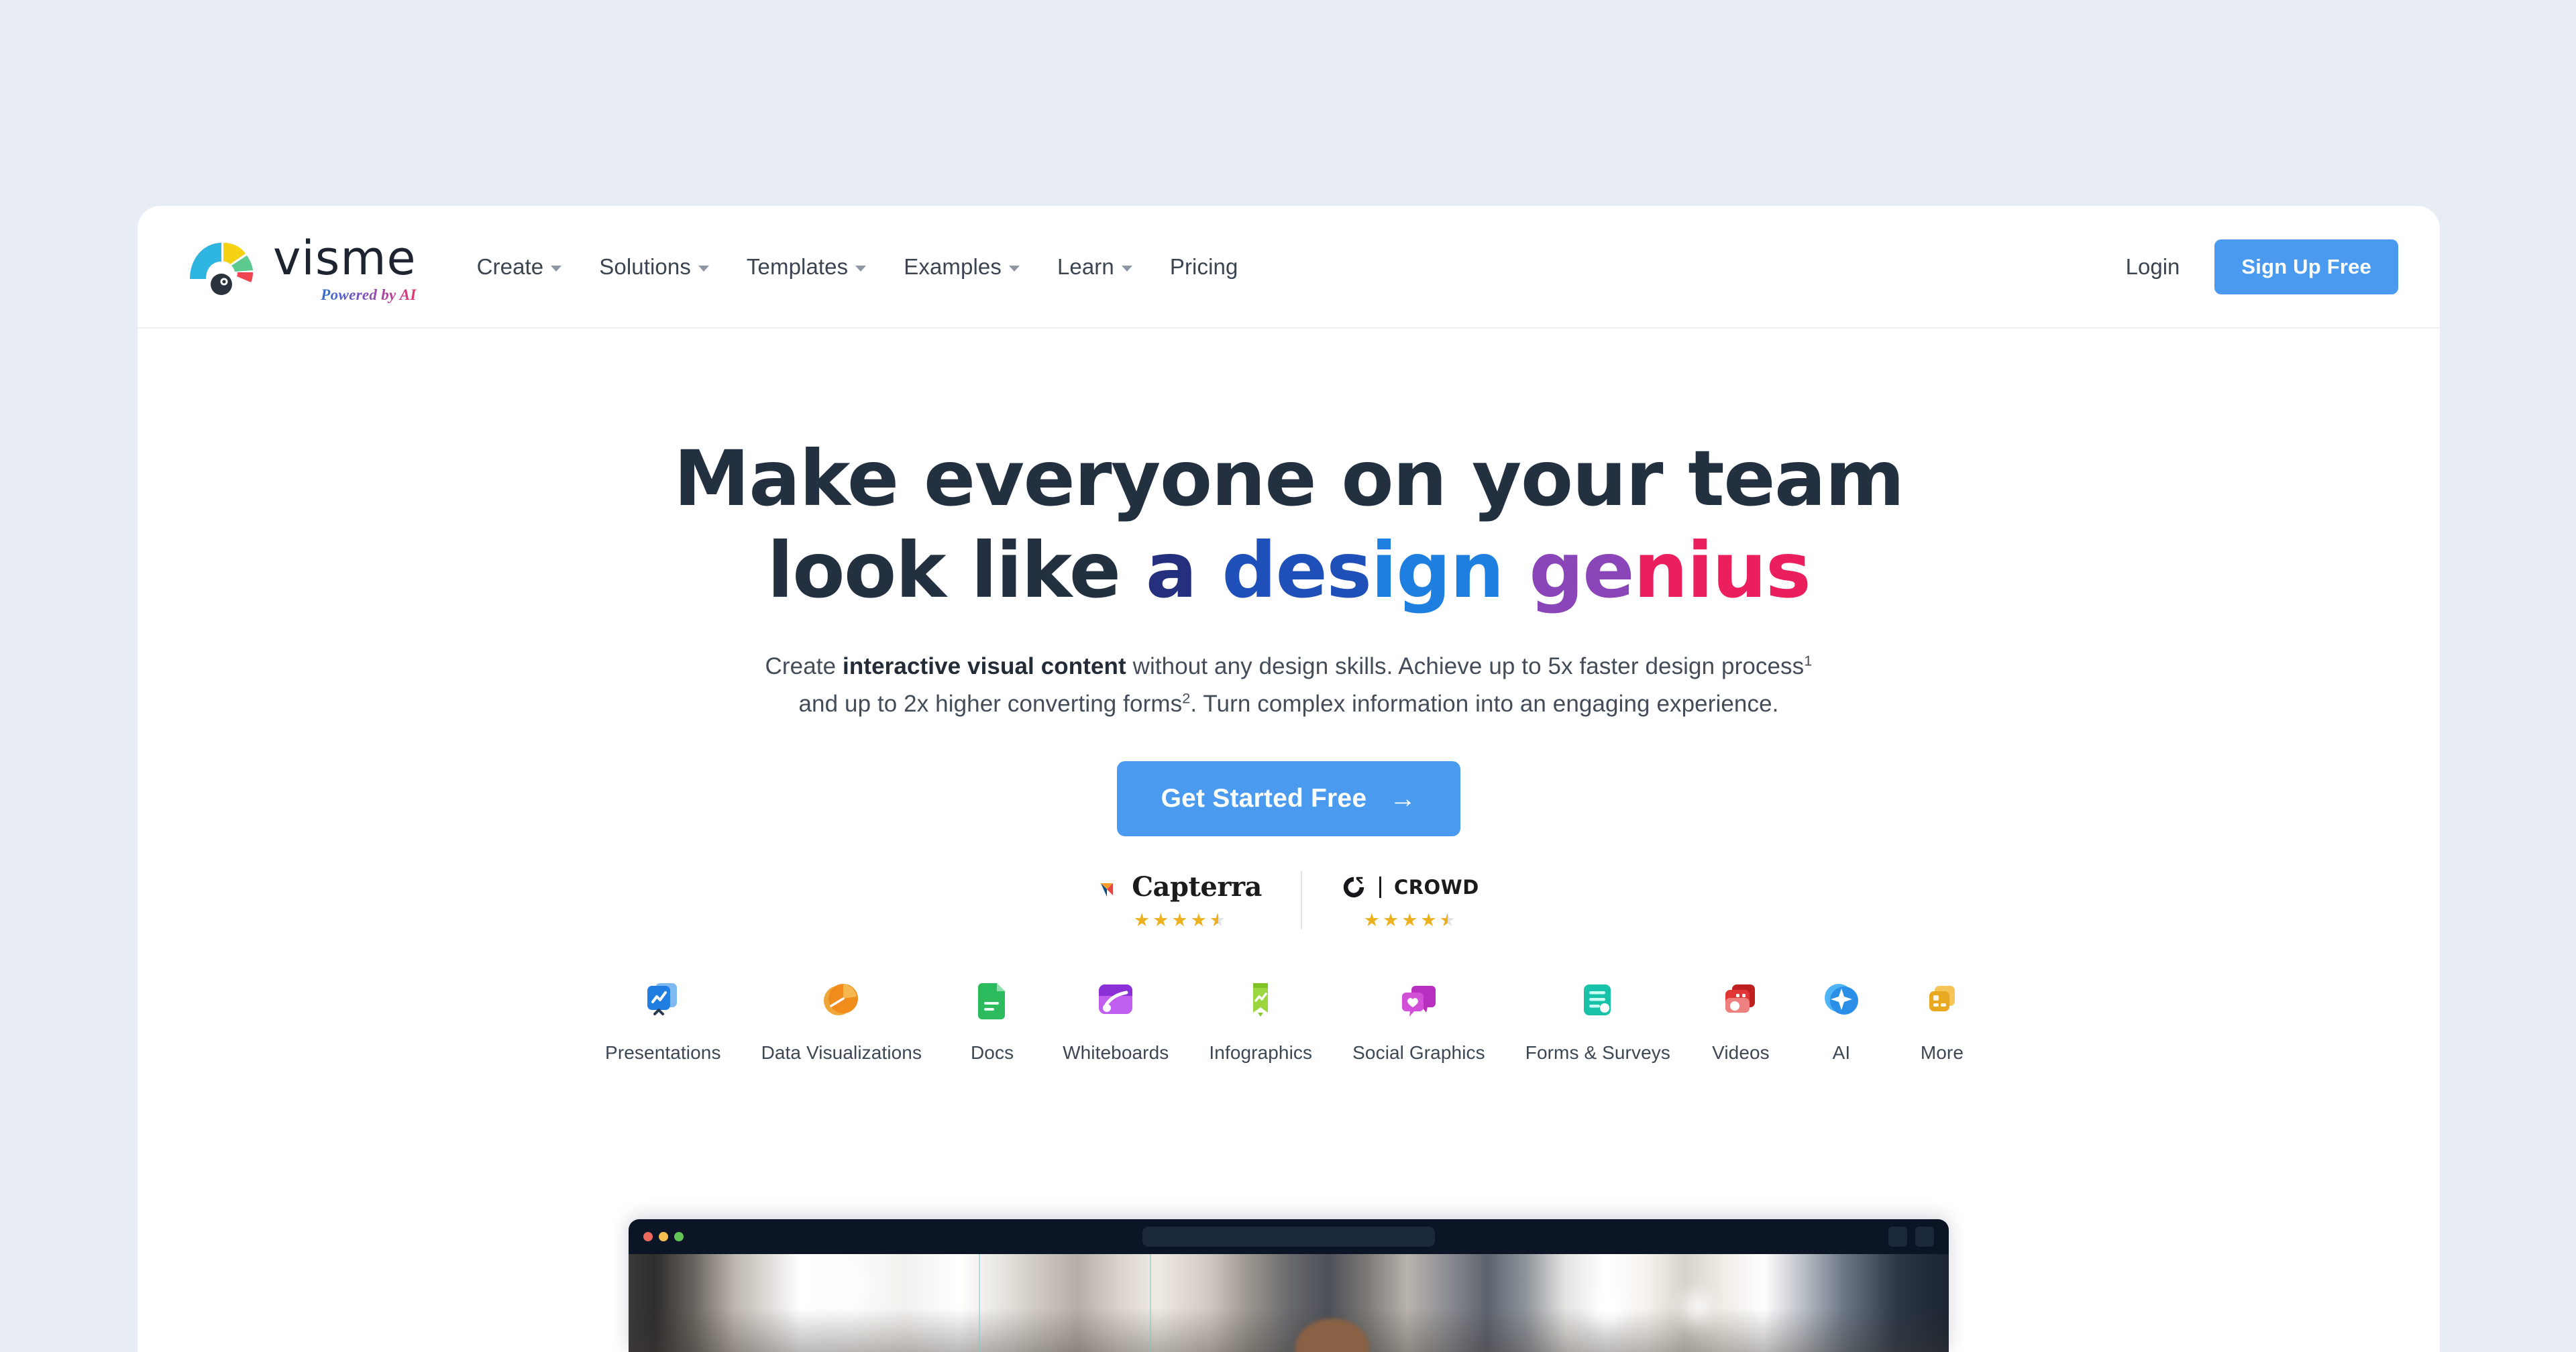 This screenshot has width=2576, height=1352. What do you see at coordinates (953, 266) in the screenshot?
I see `nav-label: Examples` at bounding box center [953, 266].